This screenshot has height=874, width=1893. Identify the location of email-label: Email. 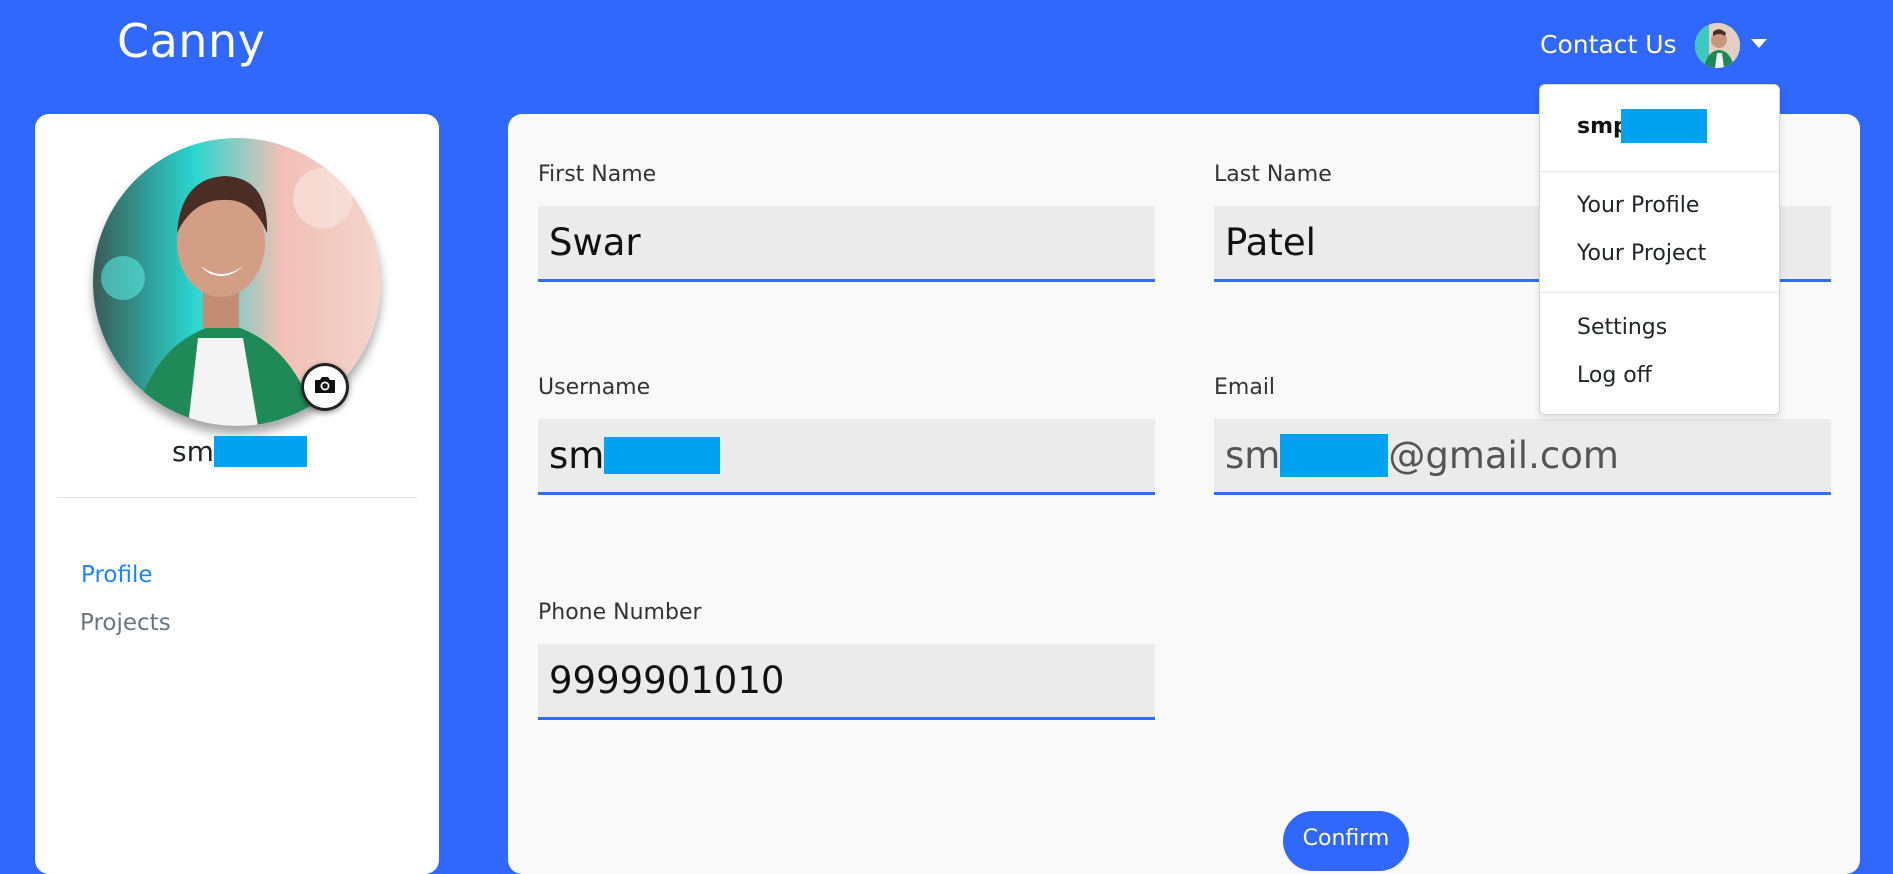
(1245, 387).